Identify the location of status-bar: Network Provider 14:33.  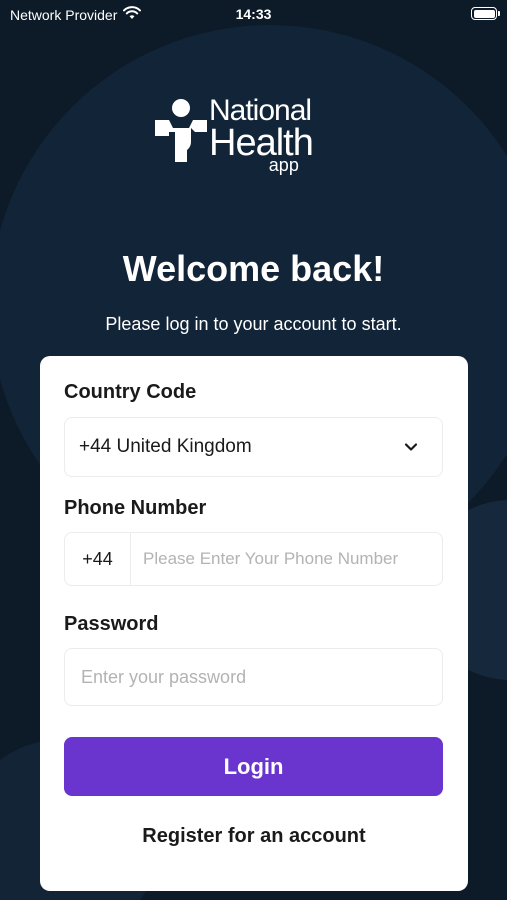
(253, 14).